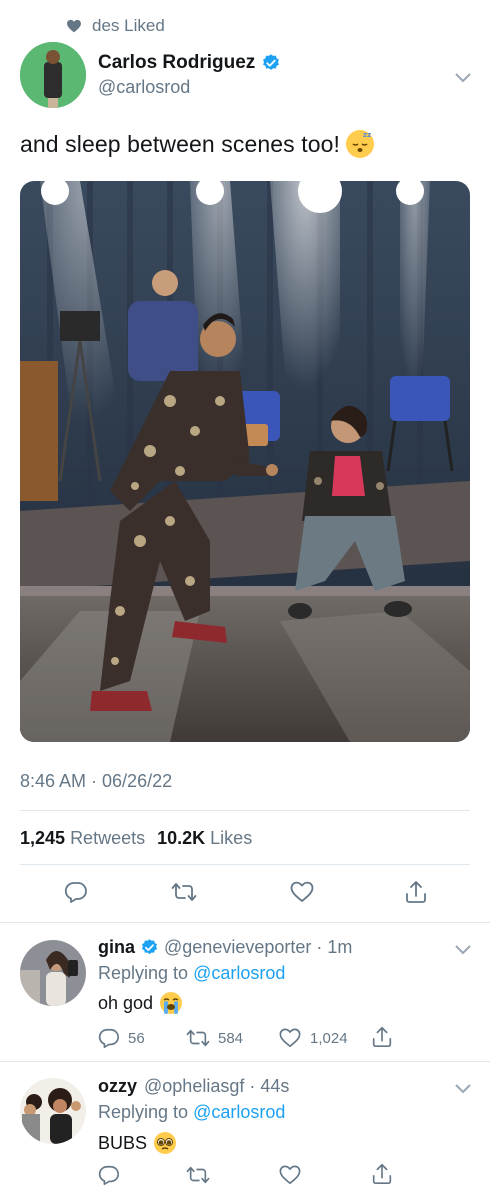  Describe the element at coordinates (231, 838) in the screenshot. I see `likes-label: Likes` at that location.